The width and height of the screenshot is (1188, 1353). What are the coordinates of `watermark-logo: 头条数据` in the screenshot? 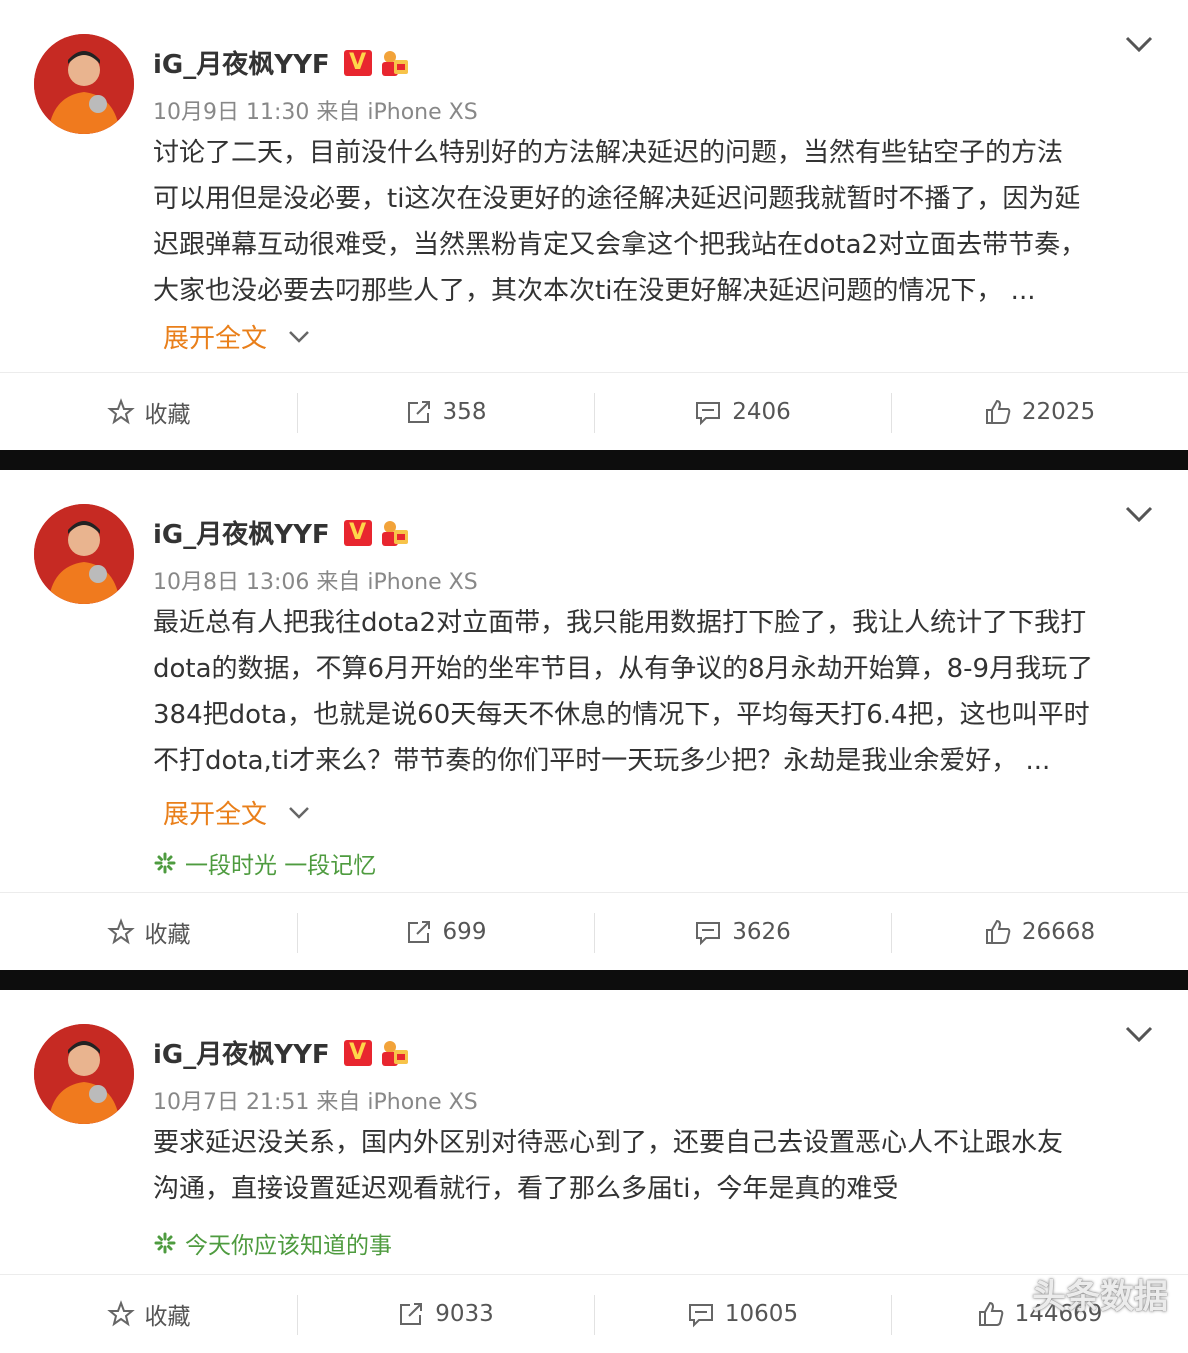 It's located at (1100, 1297).